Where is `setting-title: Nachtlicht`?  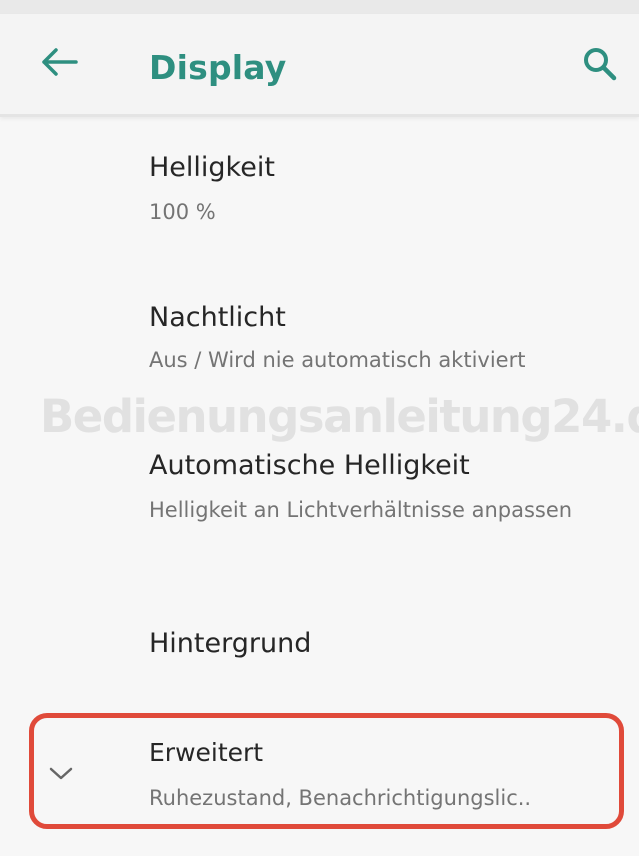
setting-title: Nachtlicht is located at coordinates (217, 317).